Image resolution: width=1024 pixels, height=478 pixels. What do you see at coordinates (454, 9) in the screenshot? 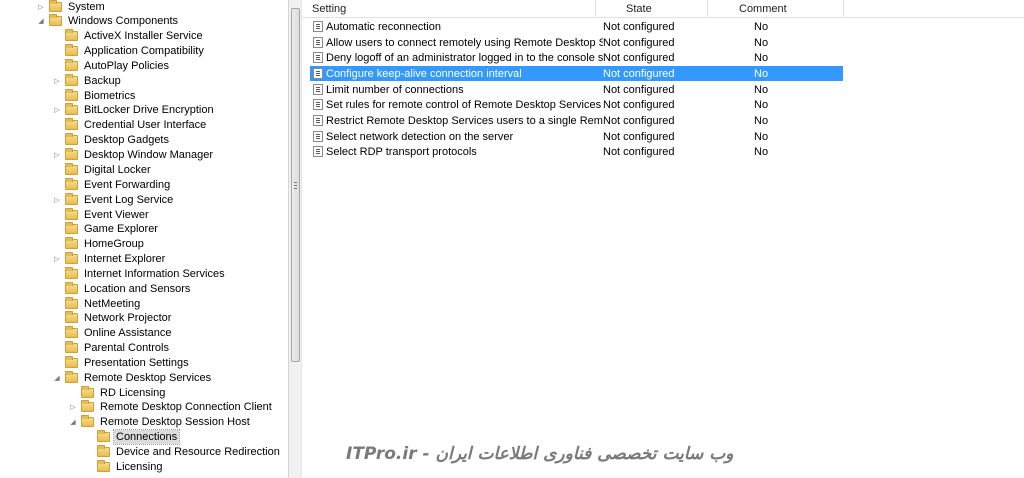
I see `column-header-setting: Setting` at bounding box center [454, 9].